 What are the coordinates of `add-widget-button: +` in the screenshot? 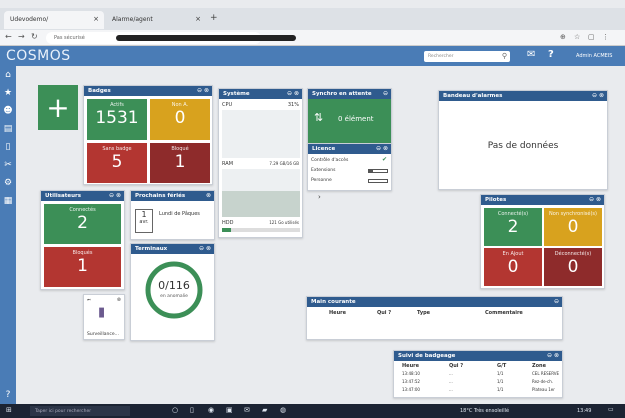 It's located at (58, 107).